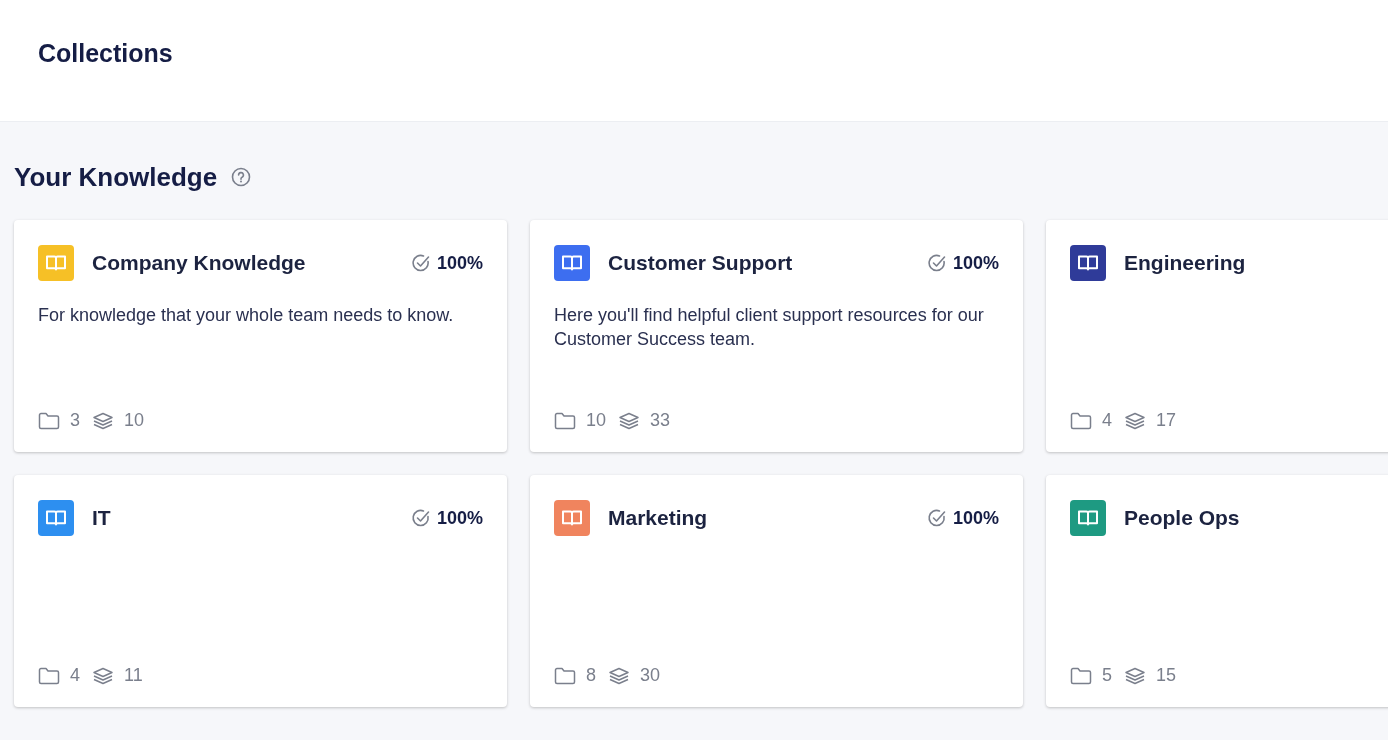 The width and height of the screenshot is (1388, 740). Describe the element at coordinates (116, 177) in the screenshot. I see `section-title: Your Knowledge` at that location.